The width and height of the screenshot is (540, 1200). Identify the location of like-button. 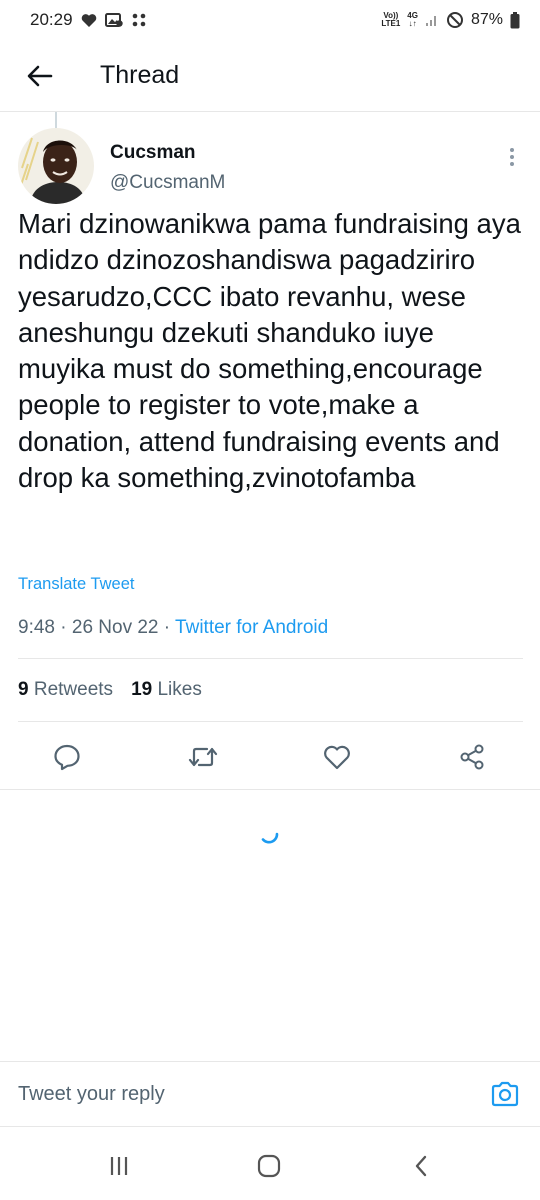
(337, 757).